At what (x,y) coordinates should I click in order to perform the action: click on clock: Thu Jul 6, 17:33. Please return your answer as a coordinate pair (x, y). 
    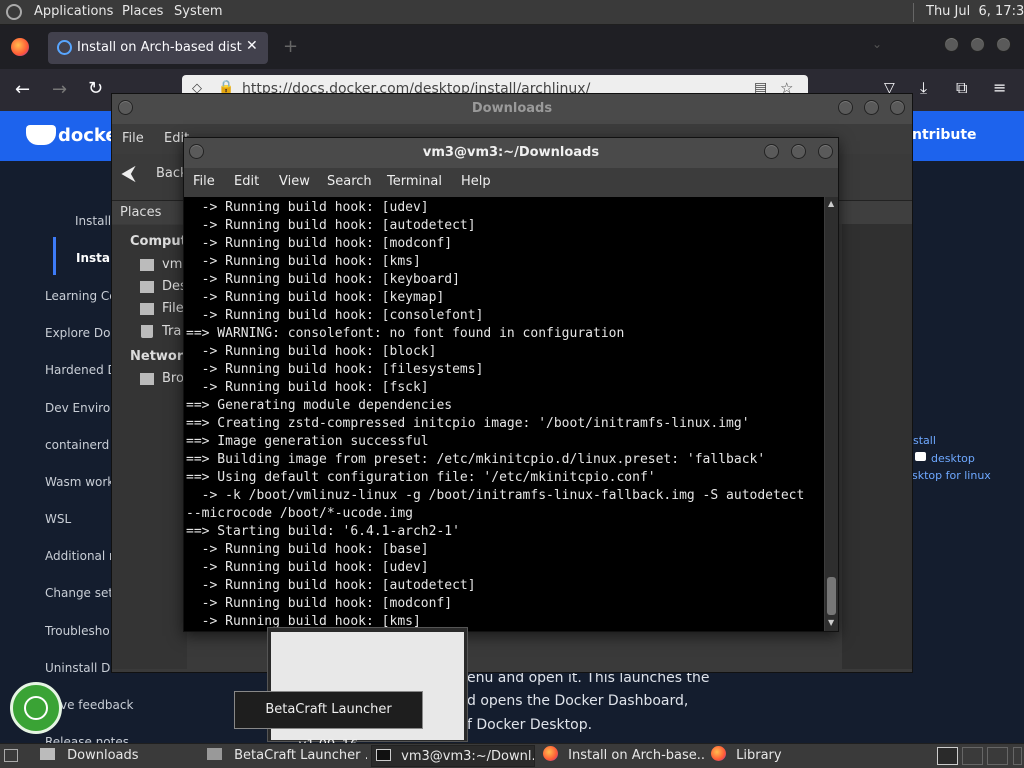
    Looking at the image, I should click on (975, 11).